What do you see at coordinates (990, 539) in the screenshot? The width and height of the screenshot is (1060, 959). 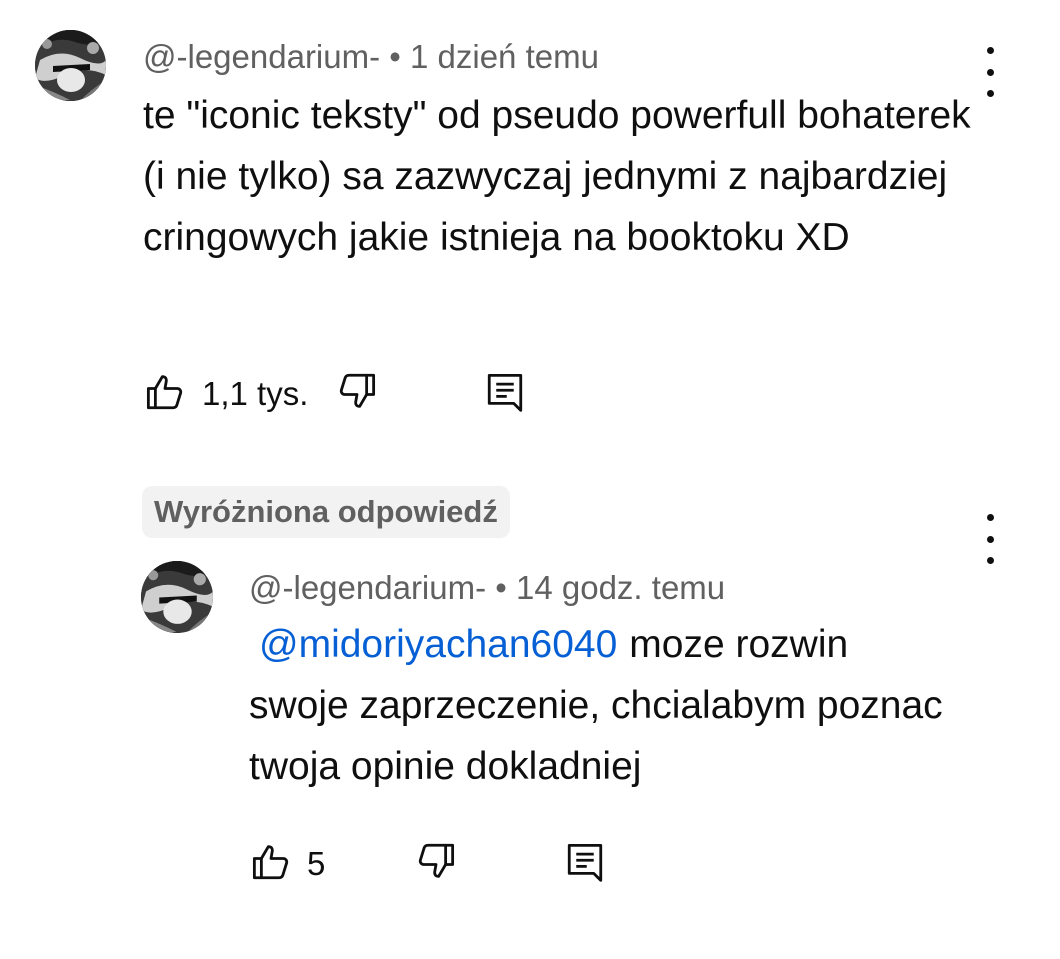 I see `reply-more-vertical-icon` at bounding box center [990, 539].